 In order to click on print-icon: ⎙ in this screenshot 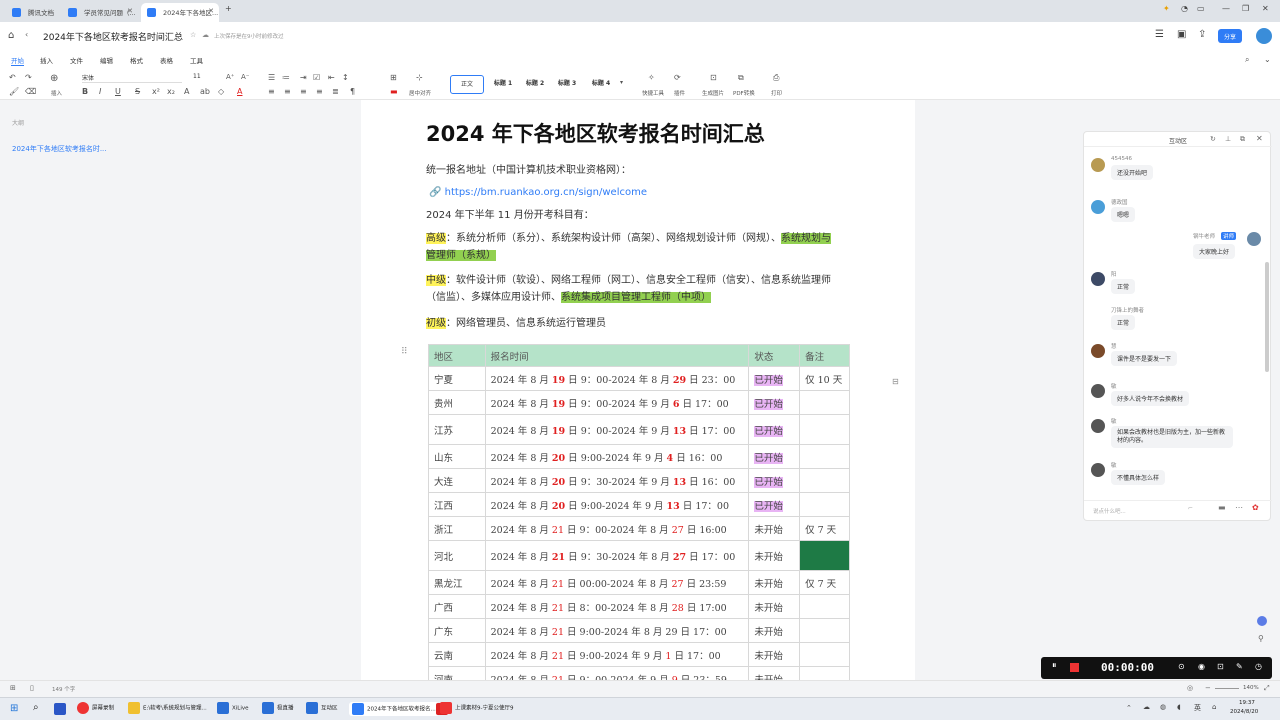, I will do `click(776, 78)`.